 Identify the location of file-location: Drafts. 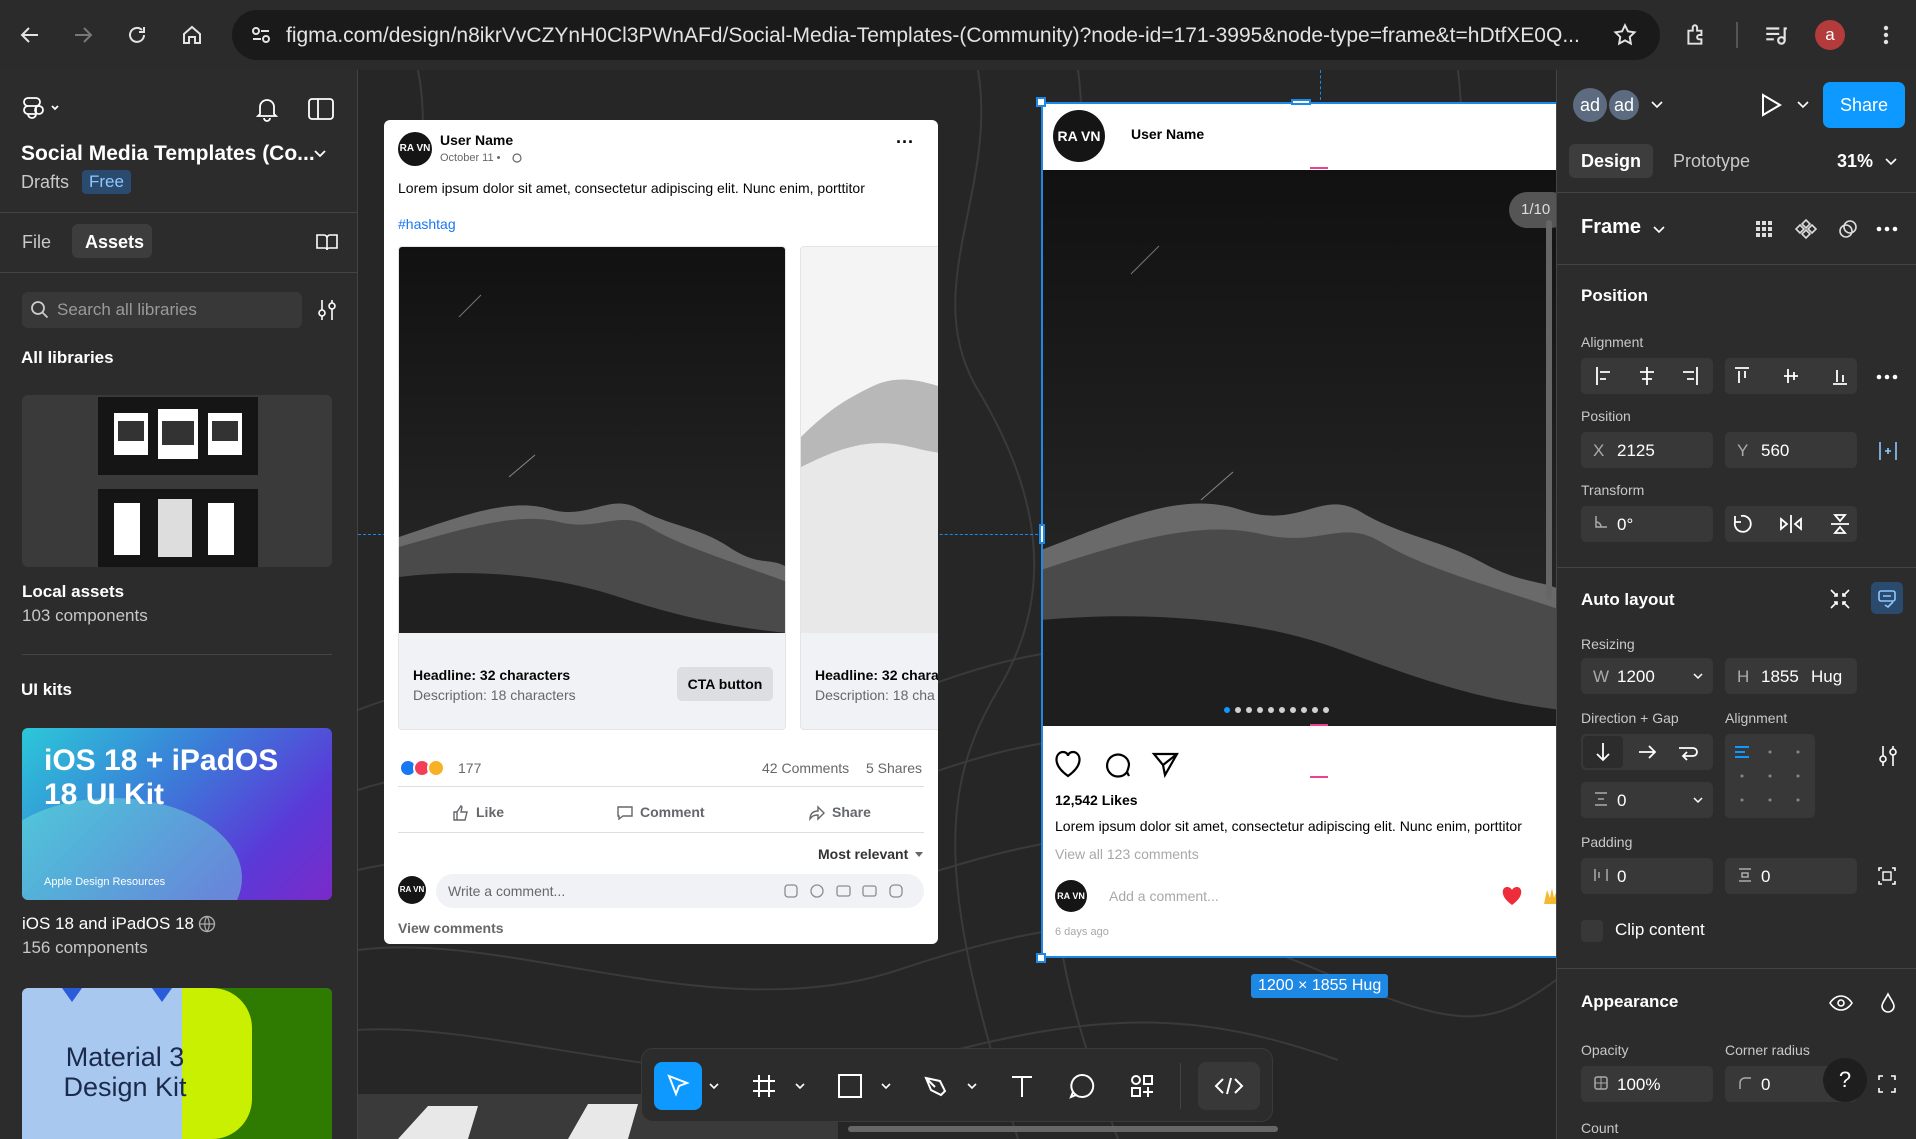
(45, 182).